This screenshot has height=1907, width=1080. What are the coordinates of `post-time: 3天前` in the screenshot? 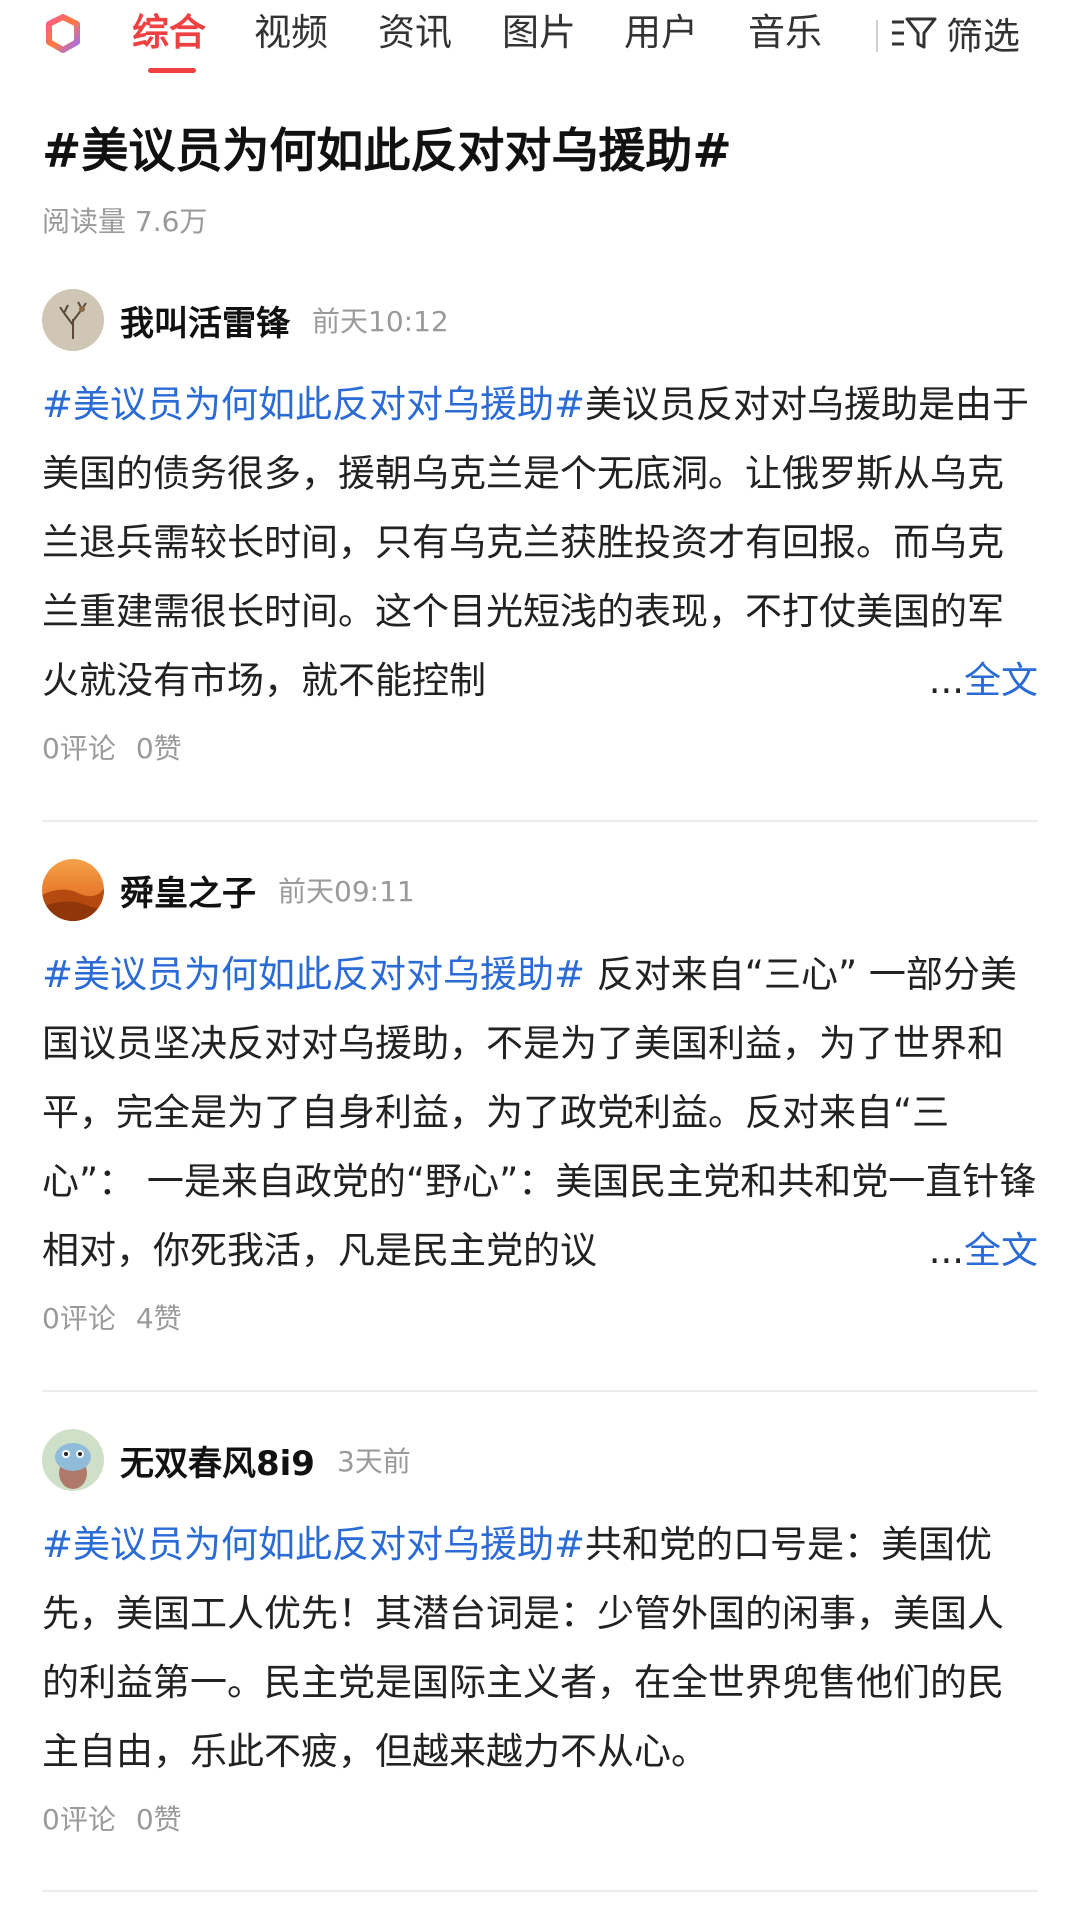 It's located at (373, 1461).